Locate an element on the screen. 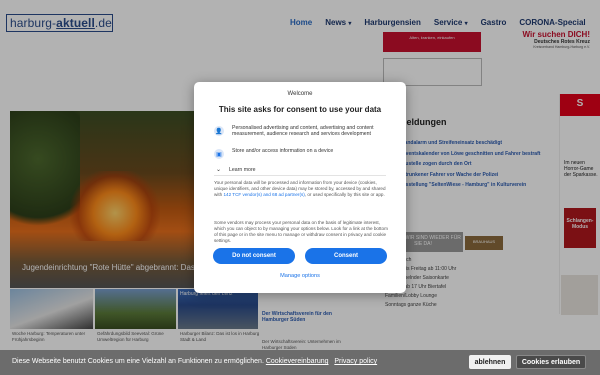 This screenshot has height=375, width=600. divider is located at coordinates (300, 175).